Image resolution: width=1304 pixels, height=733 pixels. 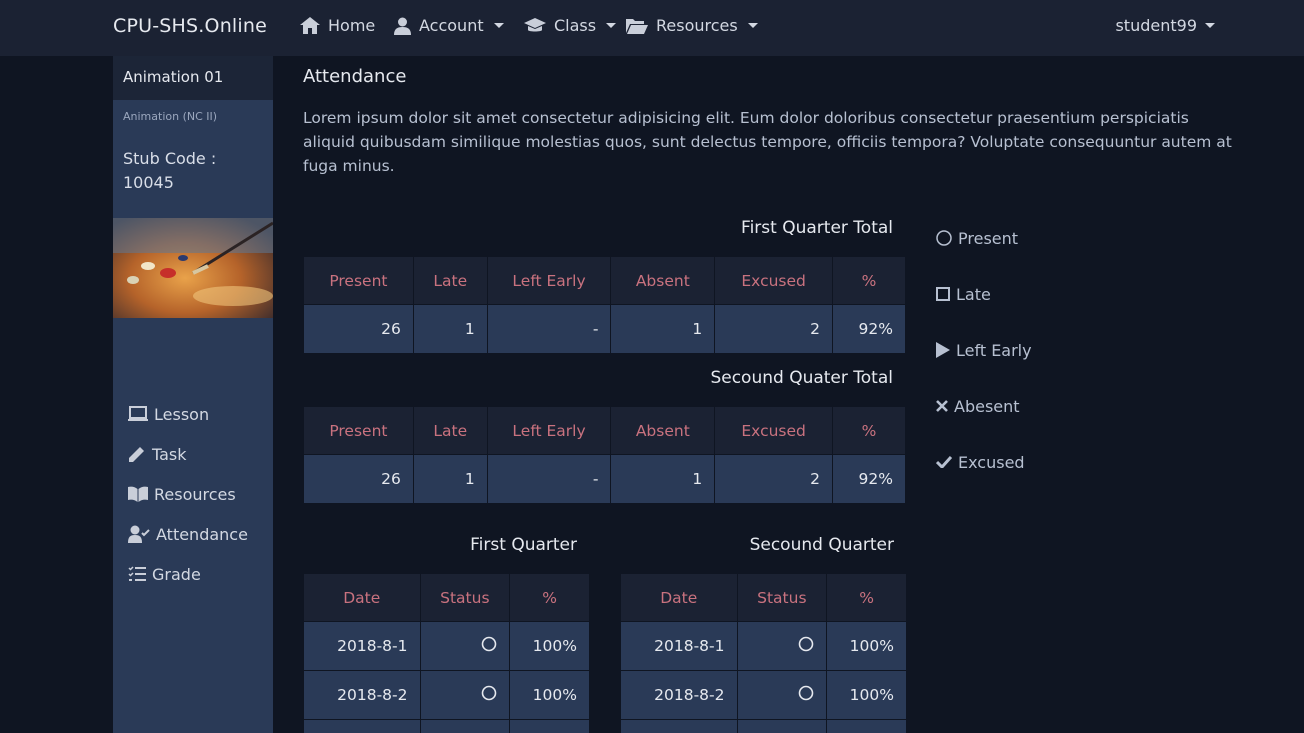 What do you see at coordinates (943, 294) in the screenshot?
I see `square-outline-icon` at bounding box center [943, 294].